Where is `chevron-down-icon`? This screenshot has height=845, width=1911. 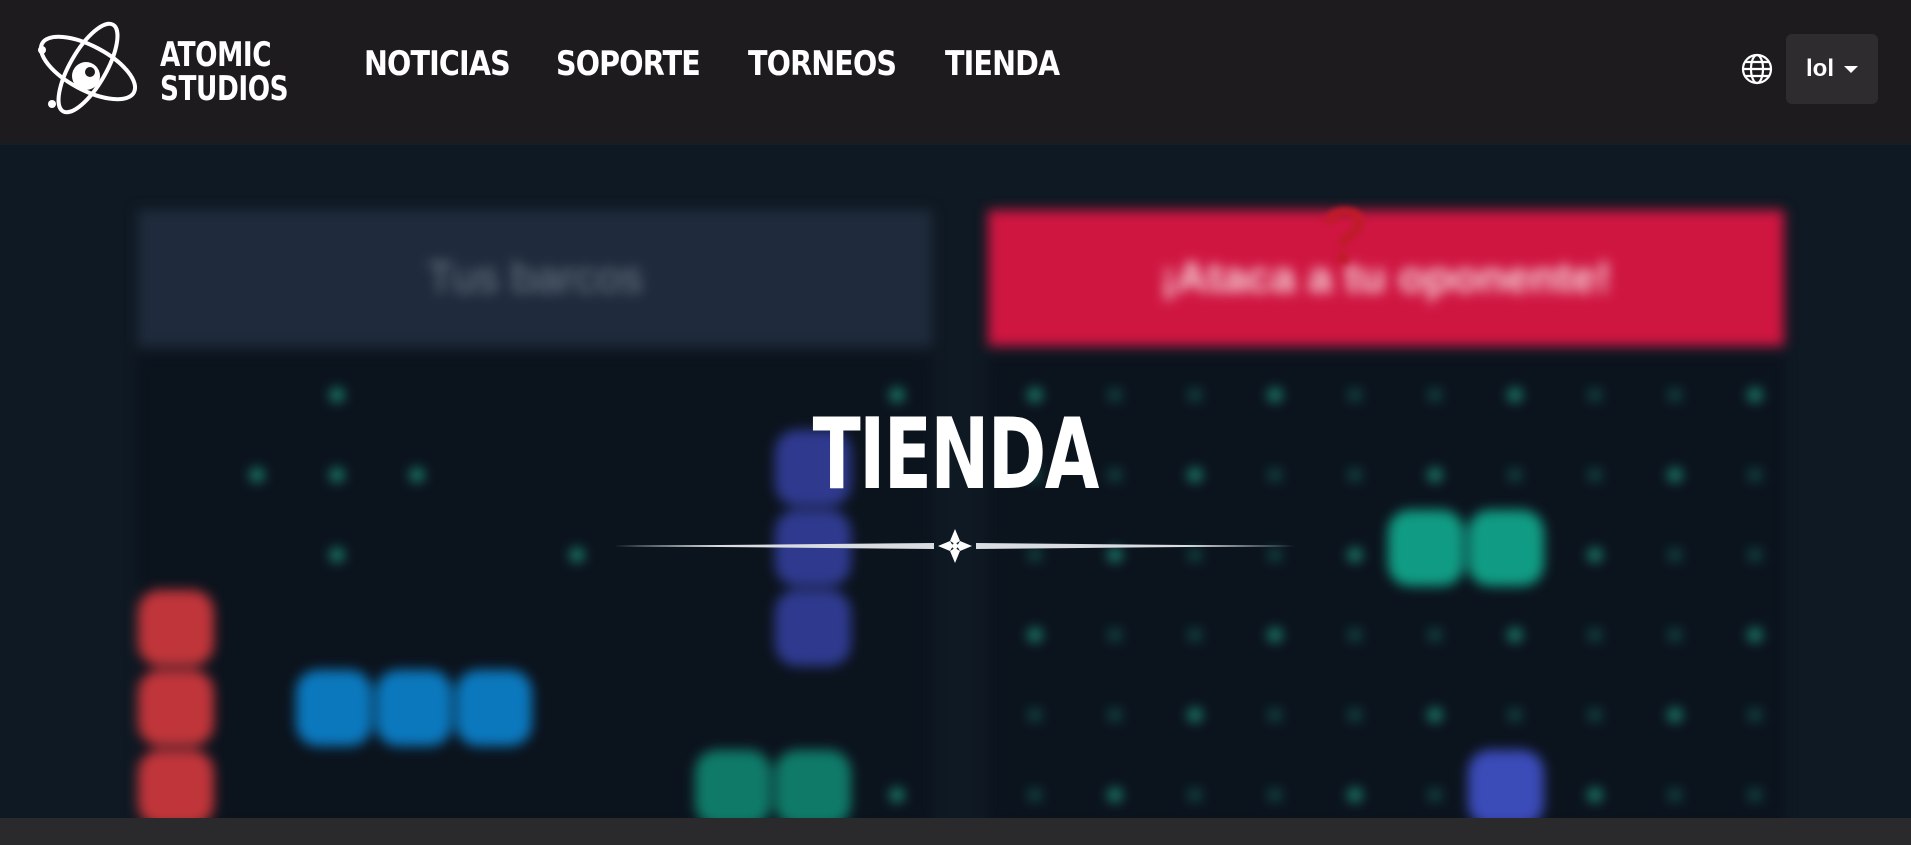 chevron-down-icon is located at coordinates (1851, 69).